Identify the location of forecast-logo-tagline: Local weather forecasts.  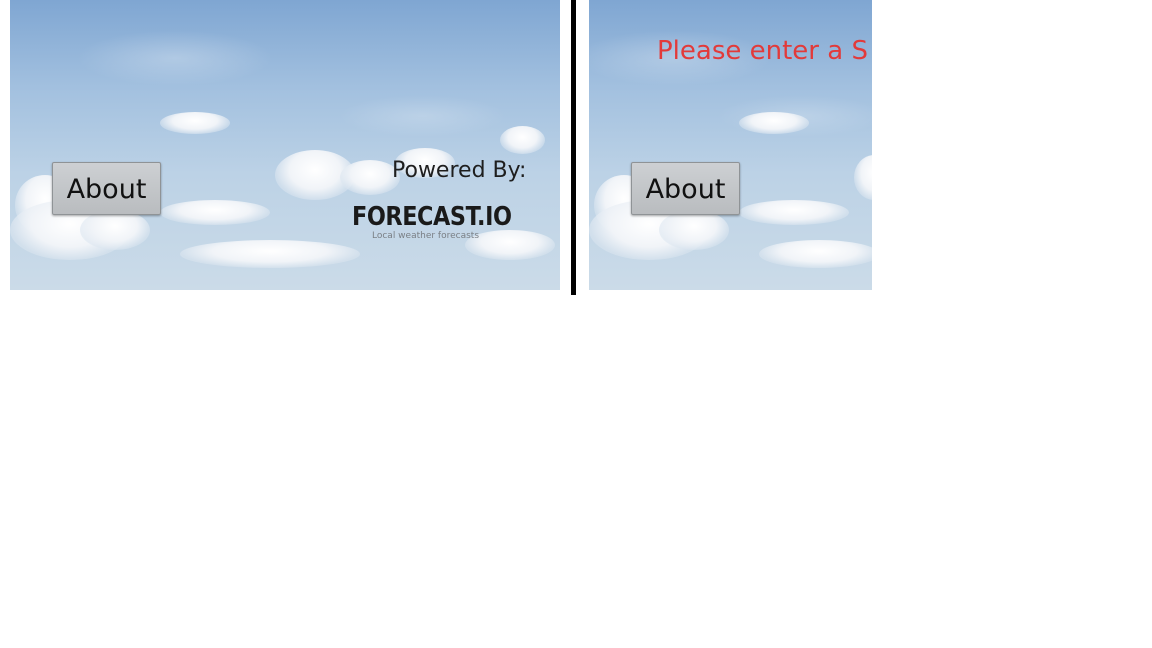
(426, 236).